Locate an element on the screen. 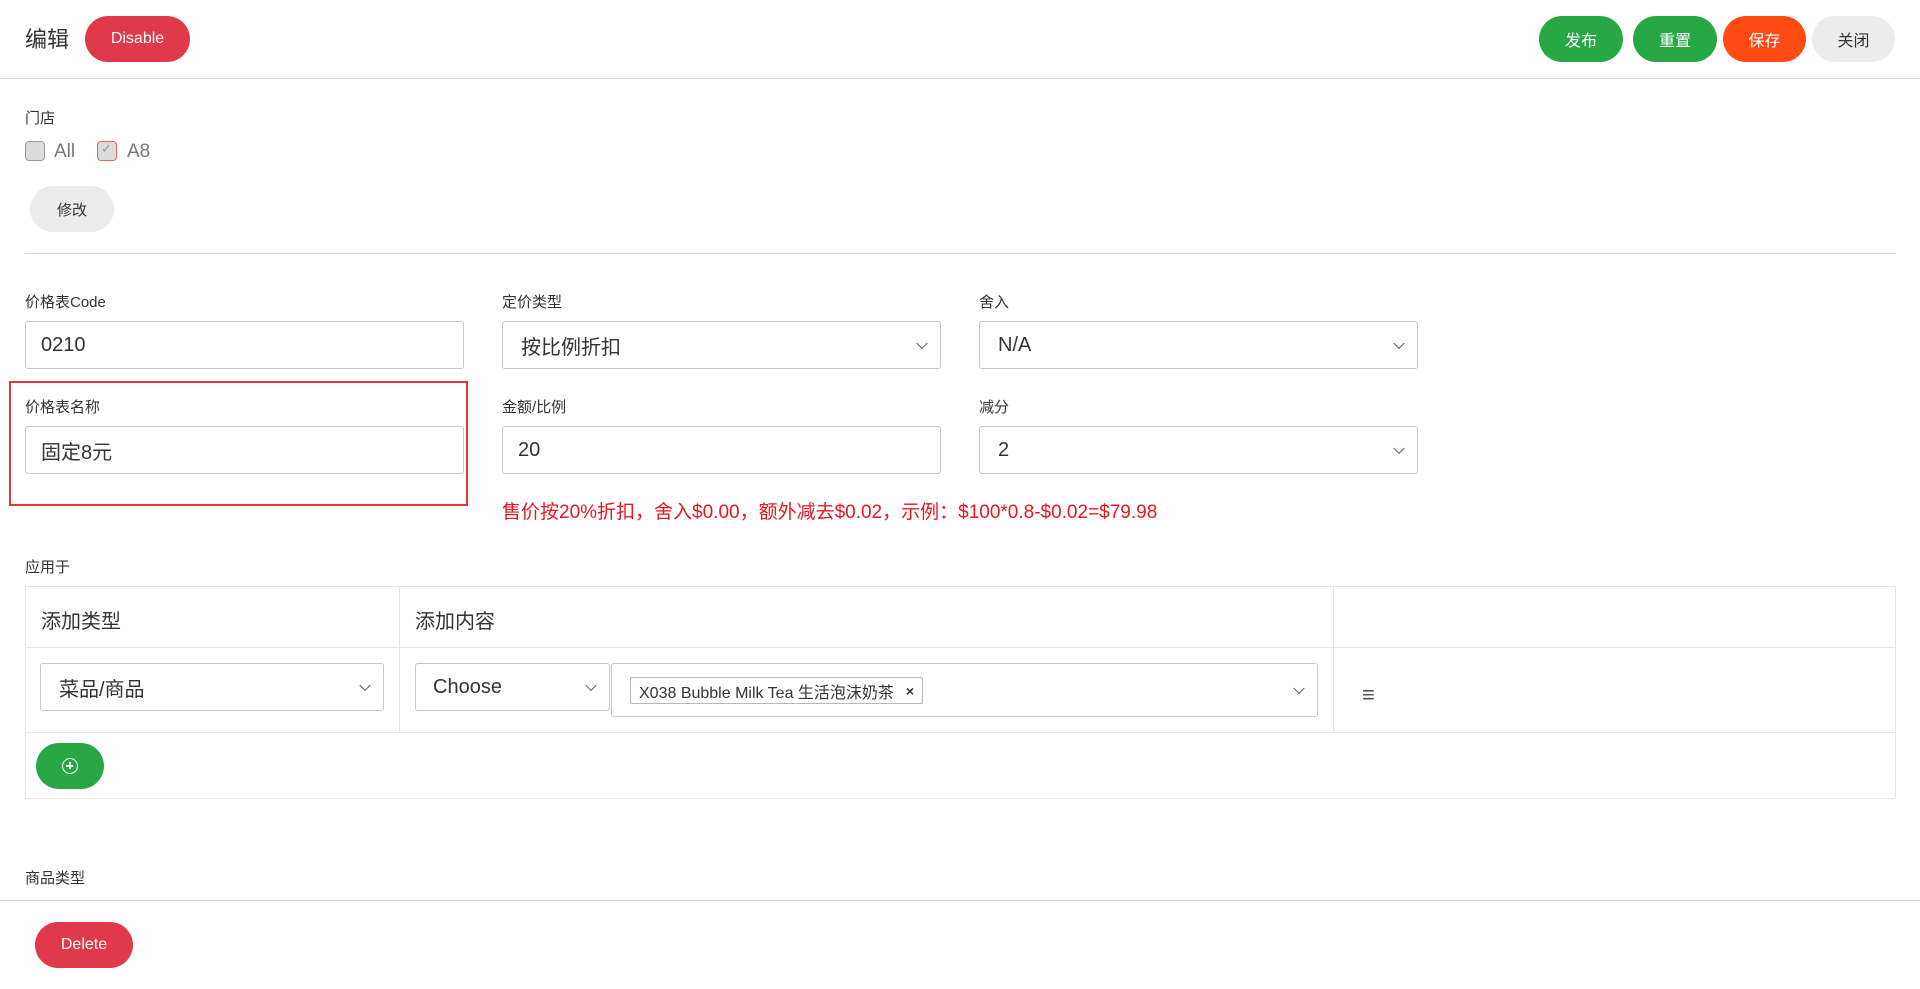 The width and height of the screenshot is (1920, 989). pricing-type-select: 按比例折扣 is located at coordinates (721, 345).